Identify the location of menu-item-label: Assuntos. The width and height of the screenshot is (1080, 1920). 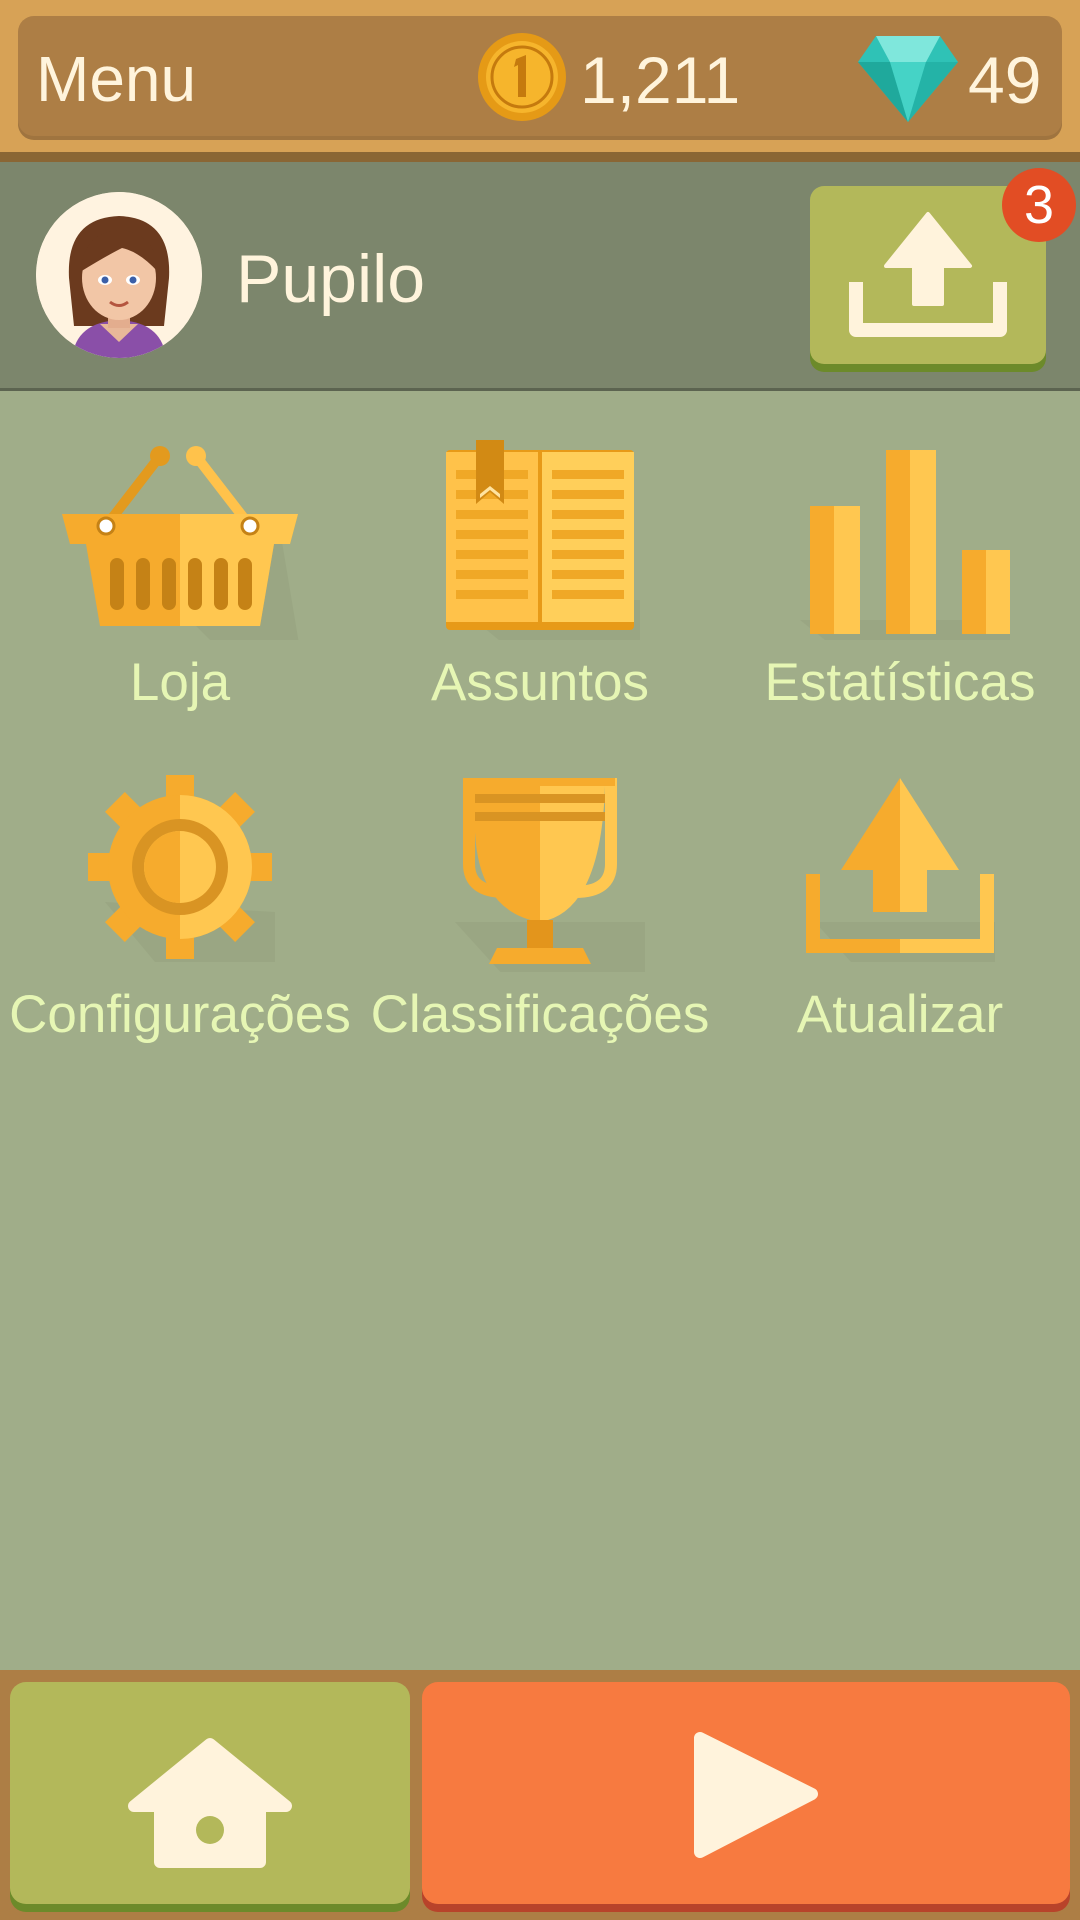
(539, 682).